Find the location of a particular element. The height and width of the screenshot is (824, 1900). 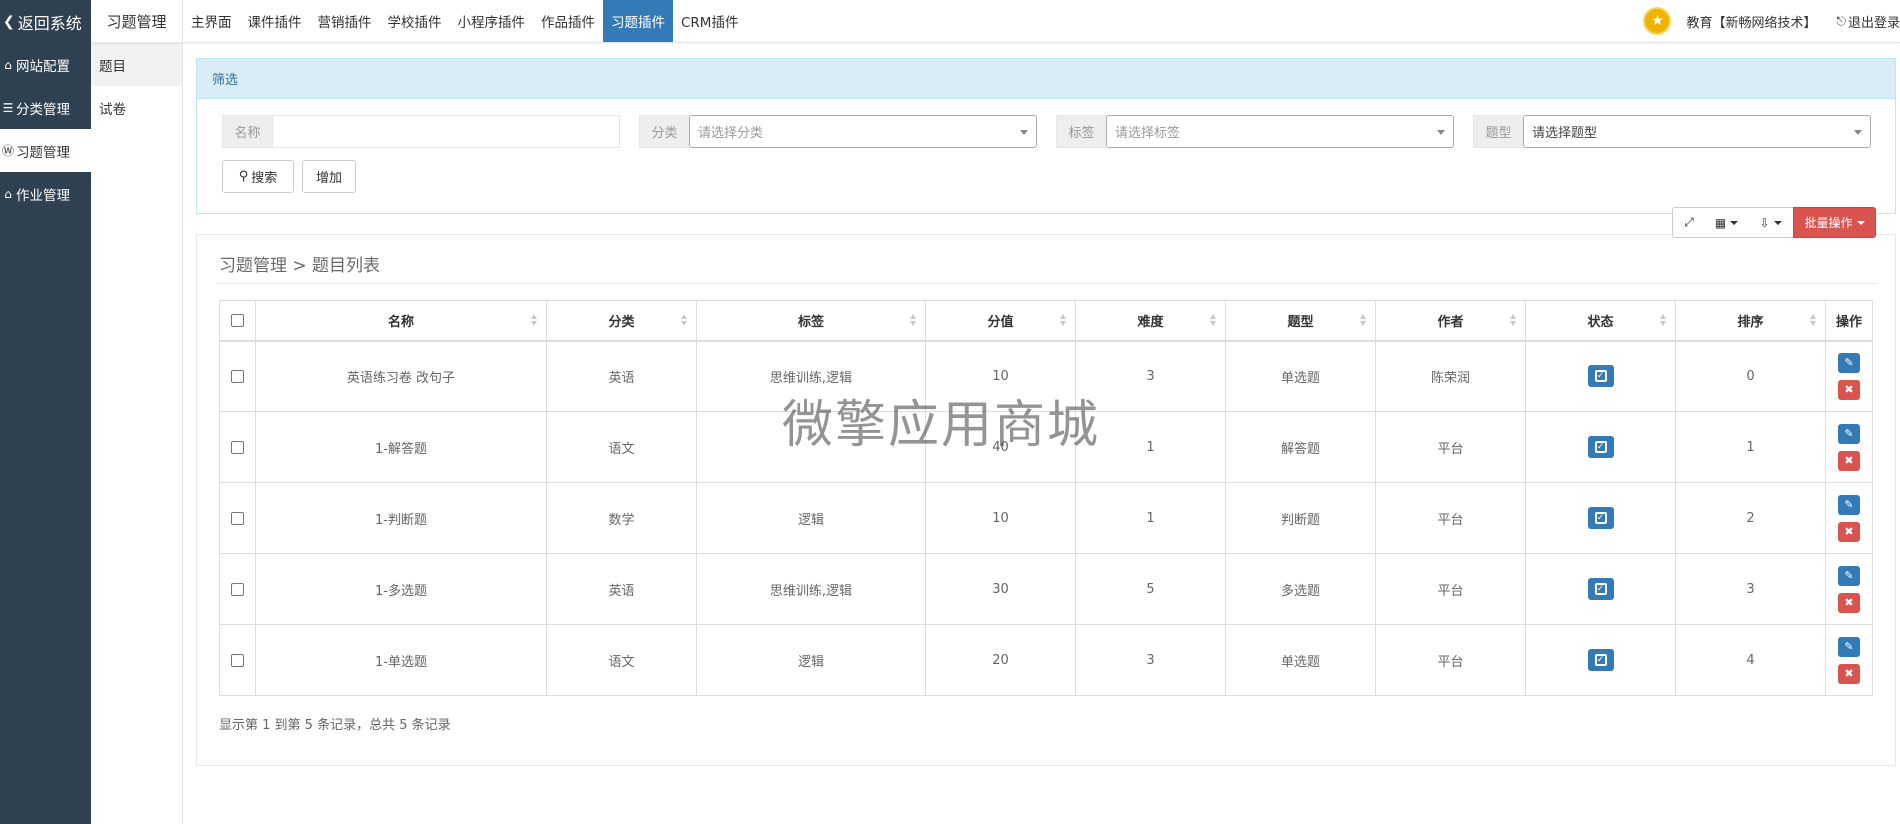

column-header-name: 名称 is located at coordinates (401, 321).